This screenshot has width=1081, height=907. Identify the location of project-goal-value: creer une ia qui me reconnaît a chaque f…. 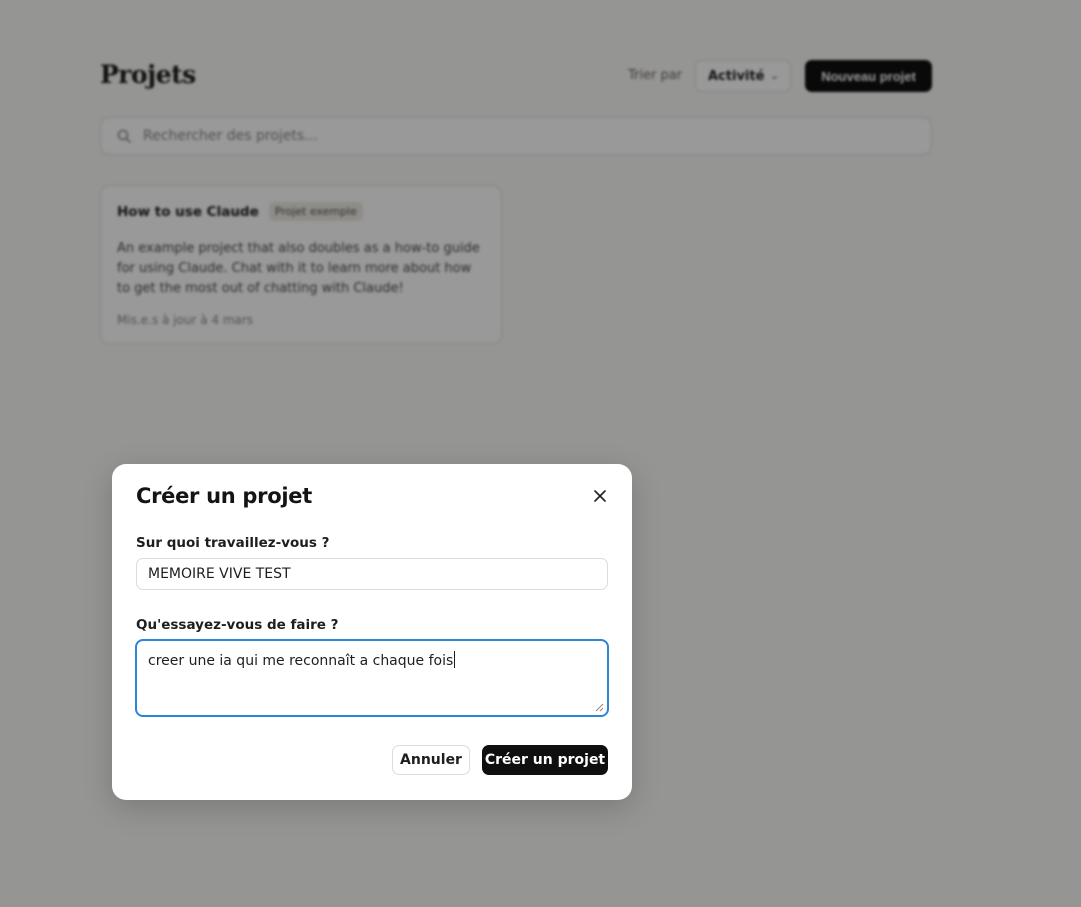
(301, 661).